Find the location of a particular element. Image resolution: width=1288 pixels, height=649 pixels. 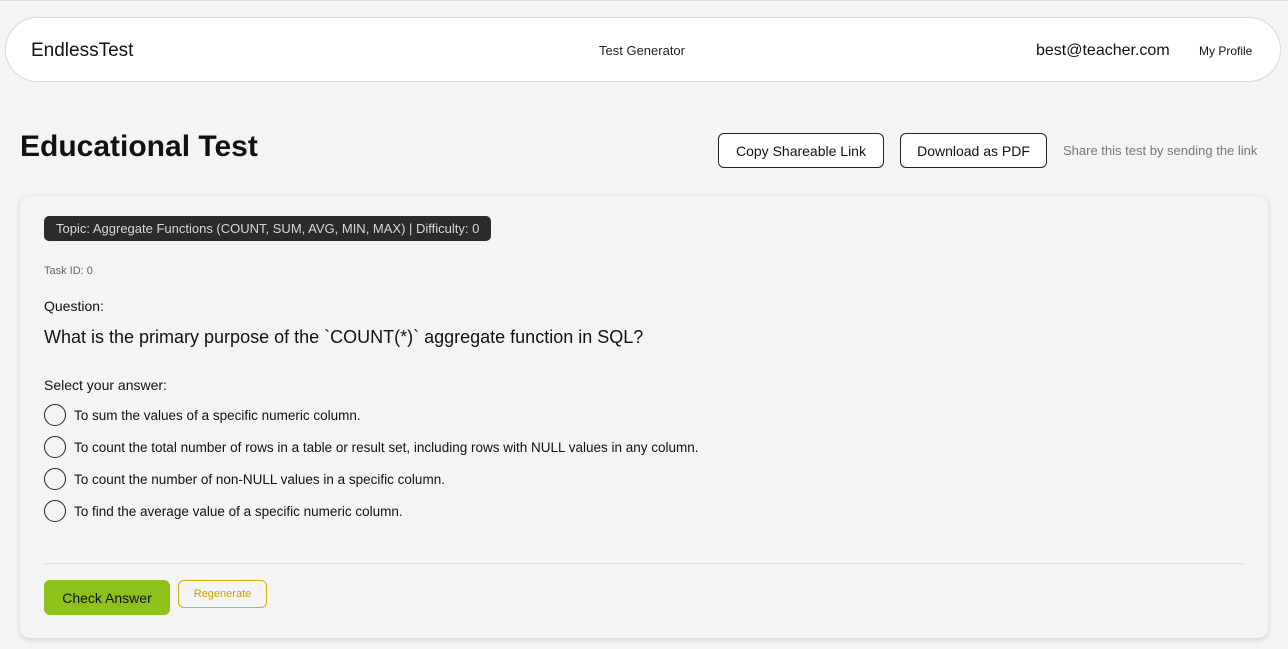

check-answer-button: Check Answer is located at coordinates (107, 597).